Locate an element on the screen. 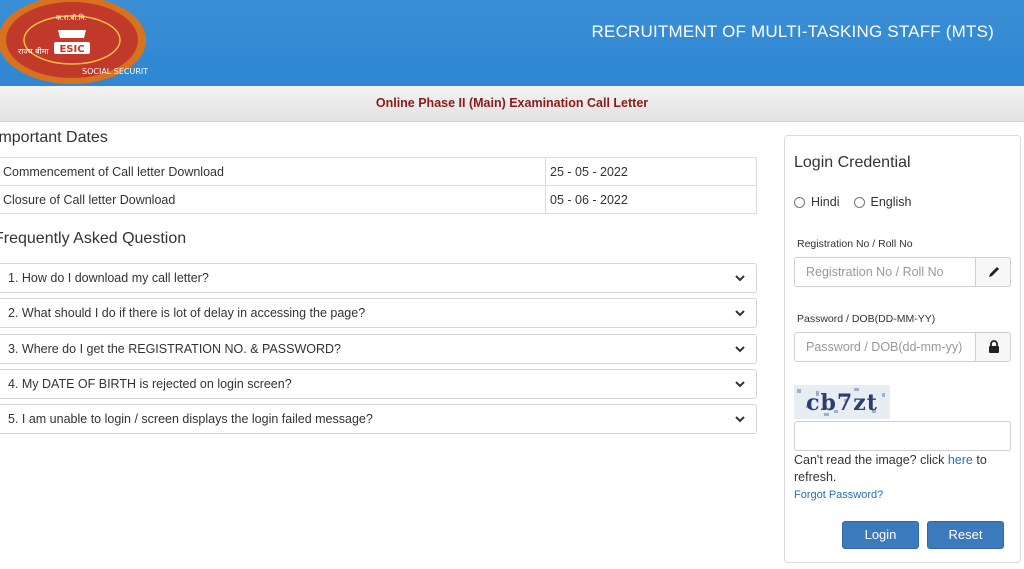  faq-question: 1. How do I download my call letter? is located at coordinates (108, 278).